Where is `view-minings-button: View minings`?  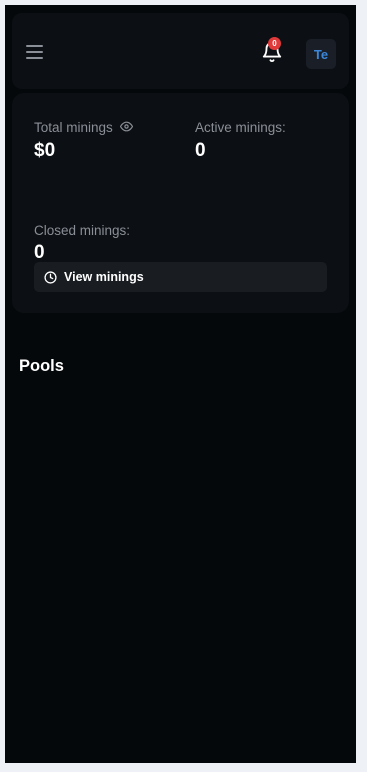 view-minings-button: View minings is located at coordinates (180, 277).